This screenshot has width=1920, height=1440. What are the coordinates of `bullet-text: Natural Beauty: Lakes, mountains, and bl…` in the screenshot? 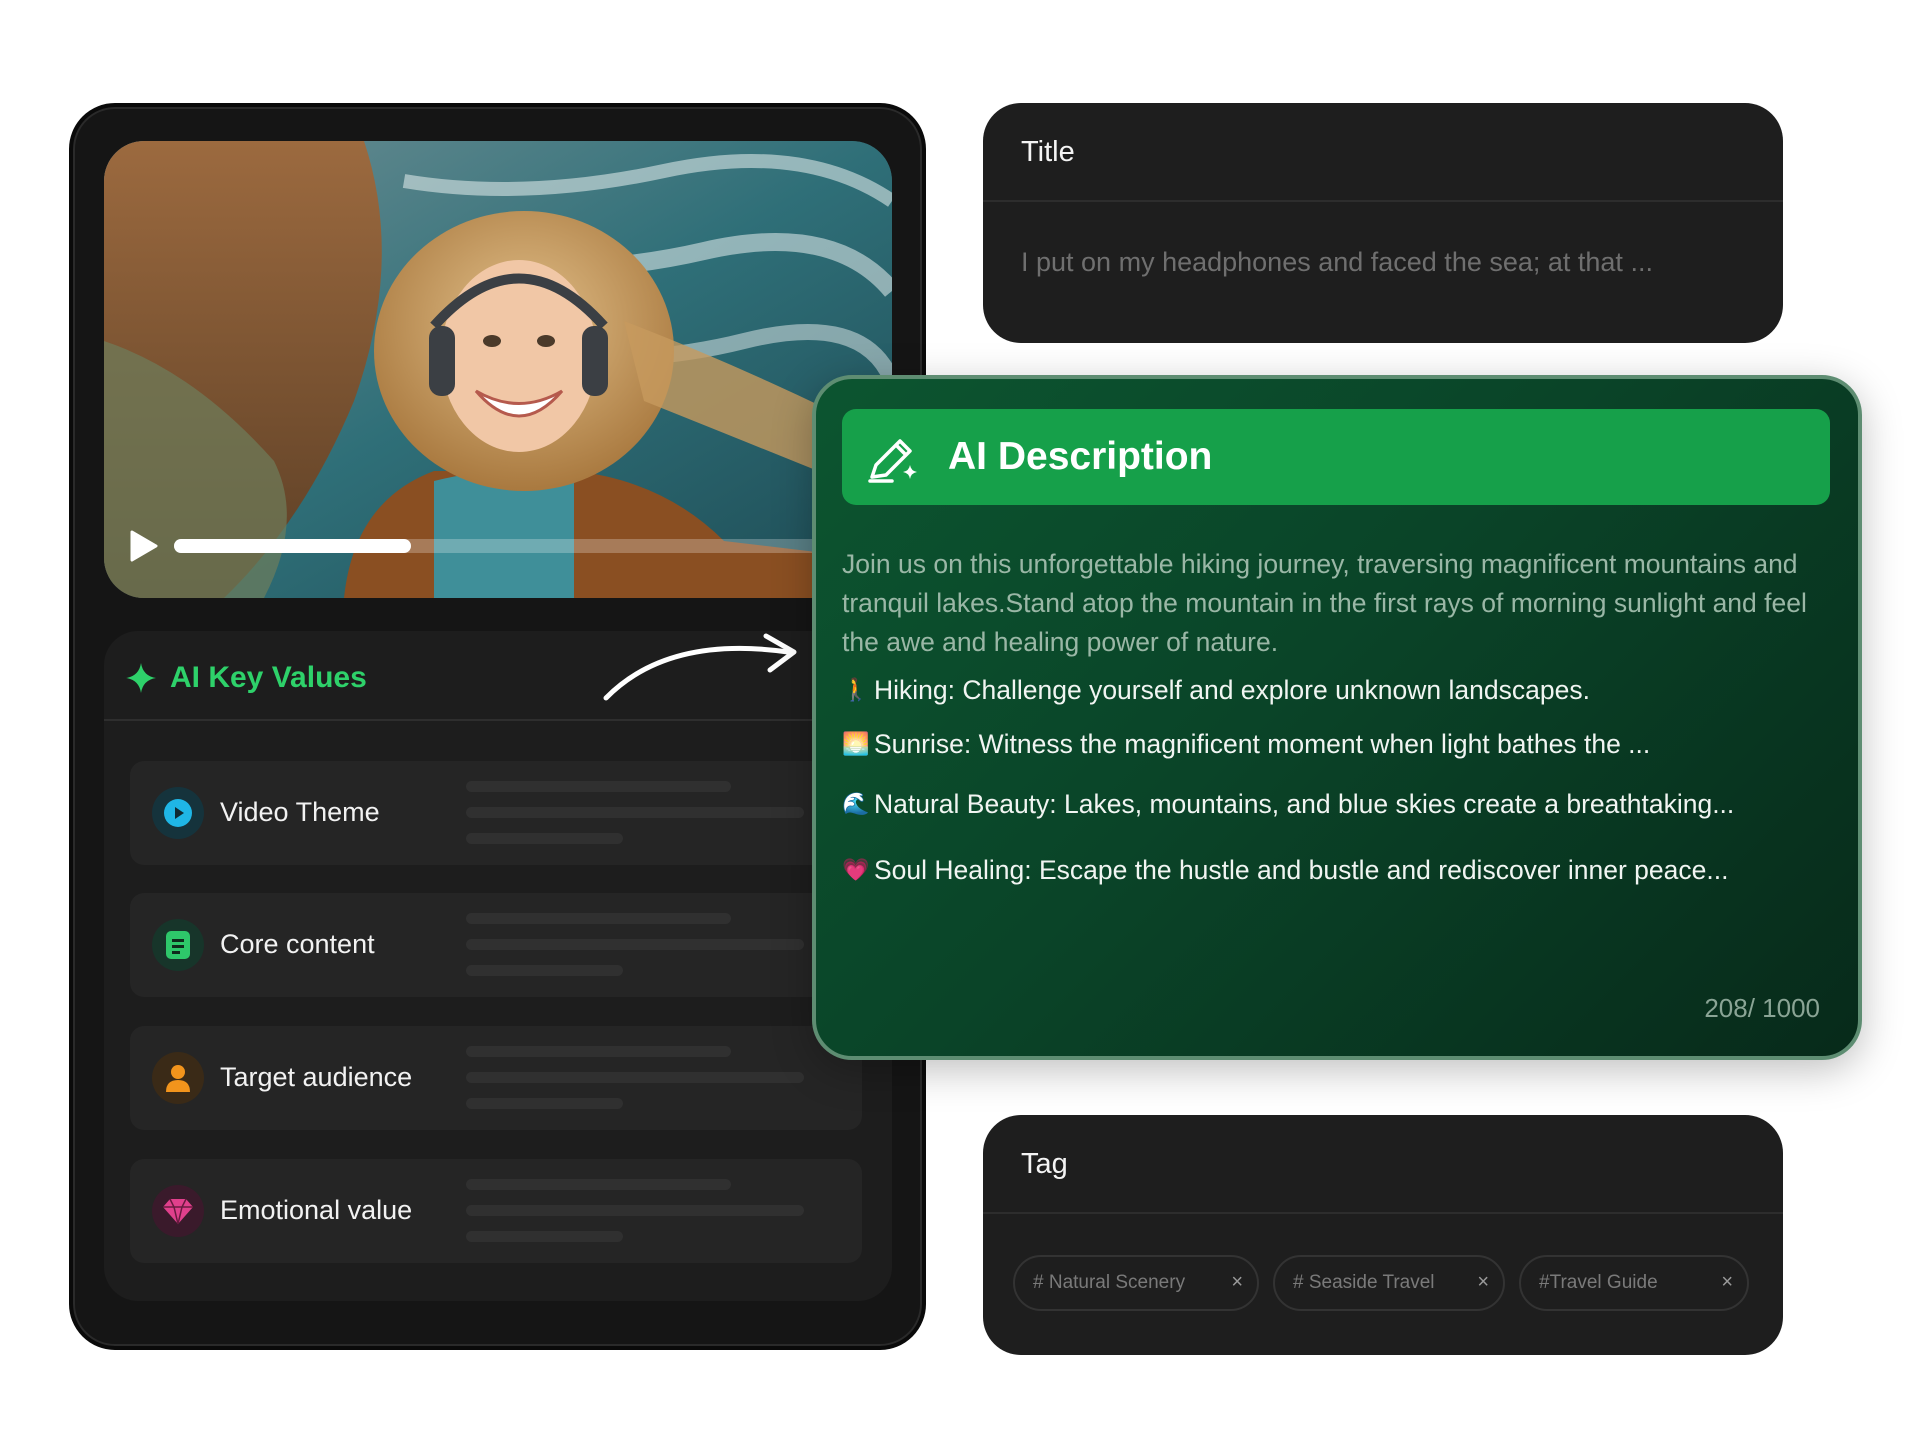 It's located at (1304, 804).